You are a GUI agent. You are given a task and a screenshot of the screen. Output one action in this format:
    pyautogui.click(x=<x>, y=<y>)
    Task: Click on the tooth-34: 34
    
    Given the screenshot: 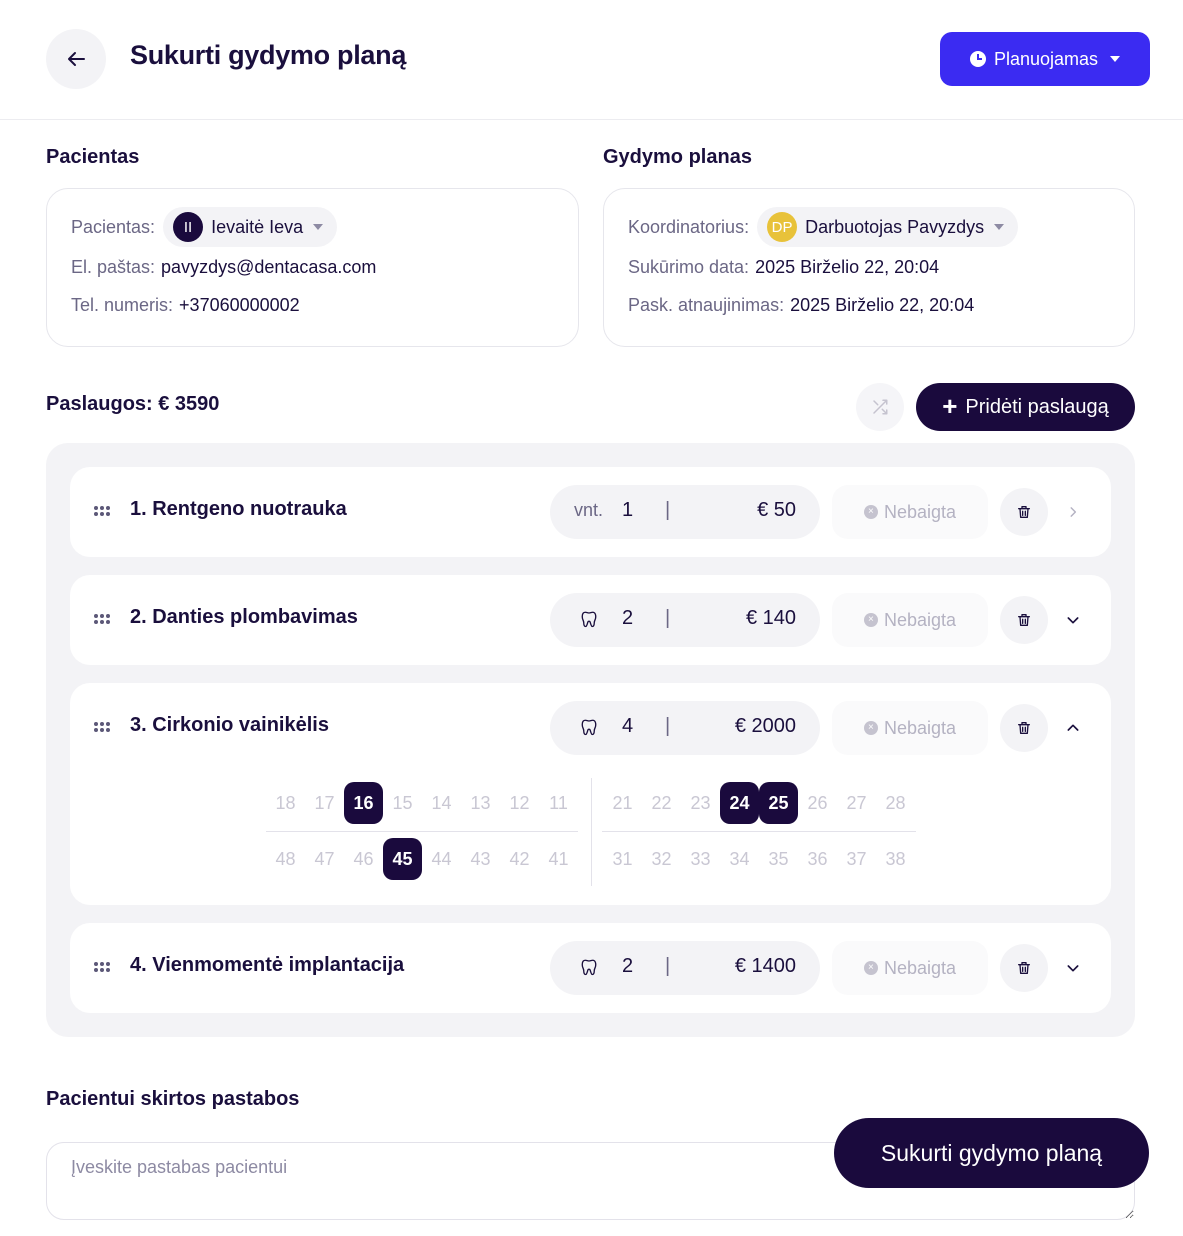 What is the action you would take?
    pyautogui.click(x=739, y=859)
    